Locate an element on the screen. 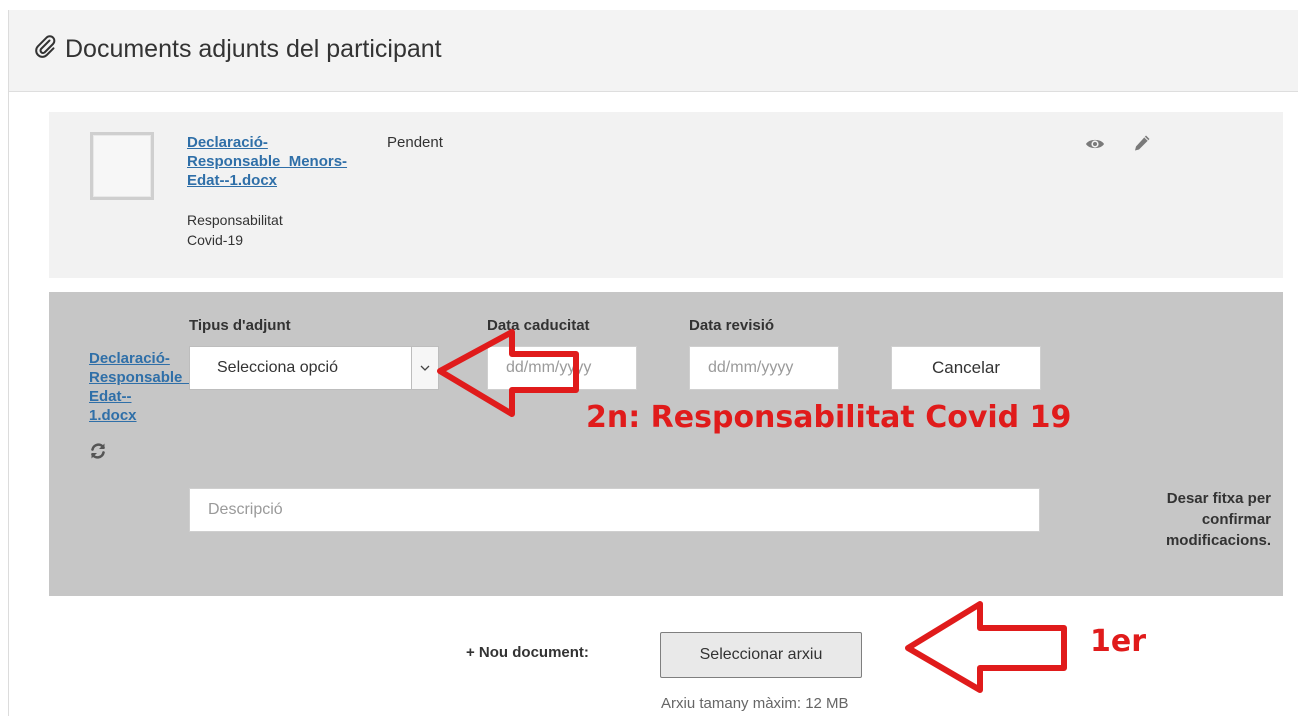 The image size is (1298, 716). filename-line: Edat--1.docx is located at coordinates (232, 180).